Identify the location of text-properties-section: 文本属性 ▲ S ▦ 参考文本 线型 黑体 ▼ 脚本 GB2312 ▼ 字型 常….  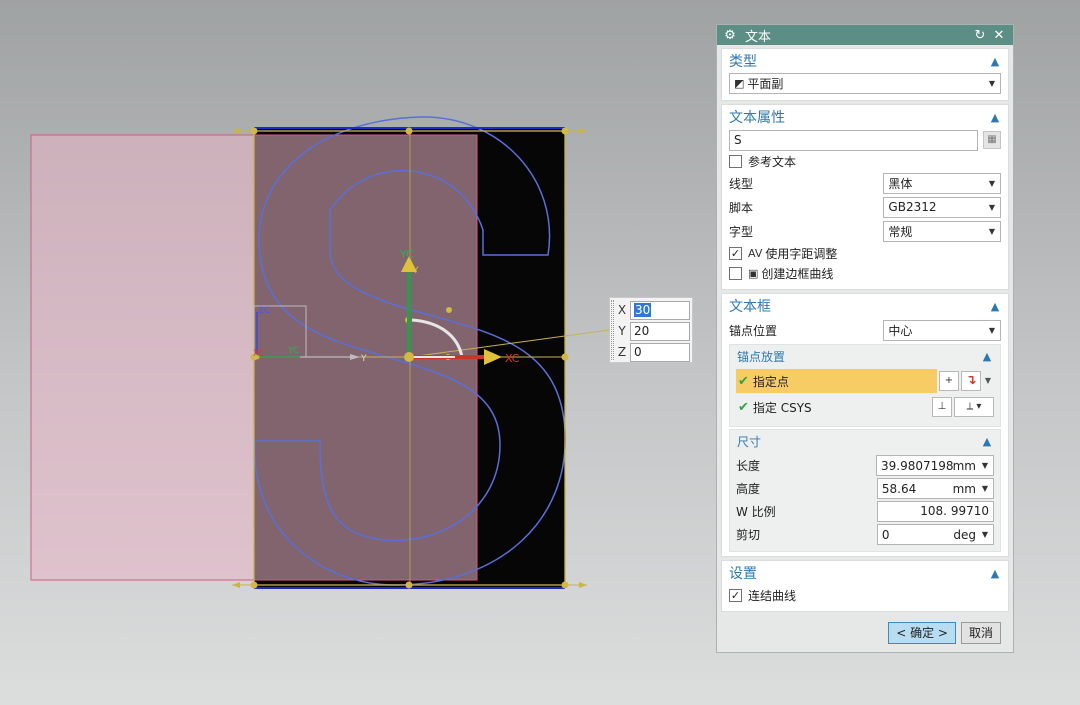
(865, 197).